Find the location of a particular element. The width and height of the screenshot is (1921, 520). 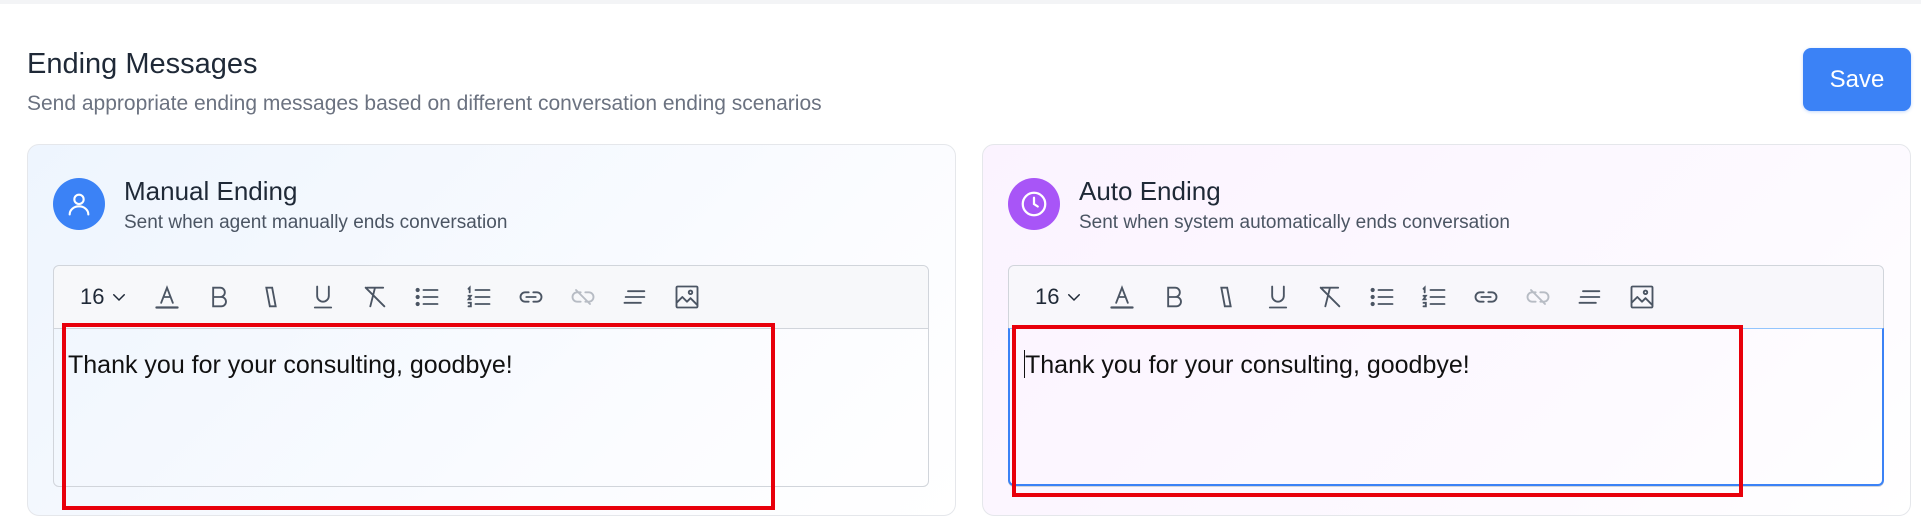

page-title: Ending Messages is located at coordinates (142, 64).